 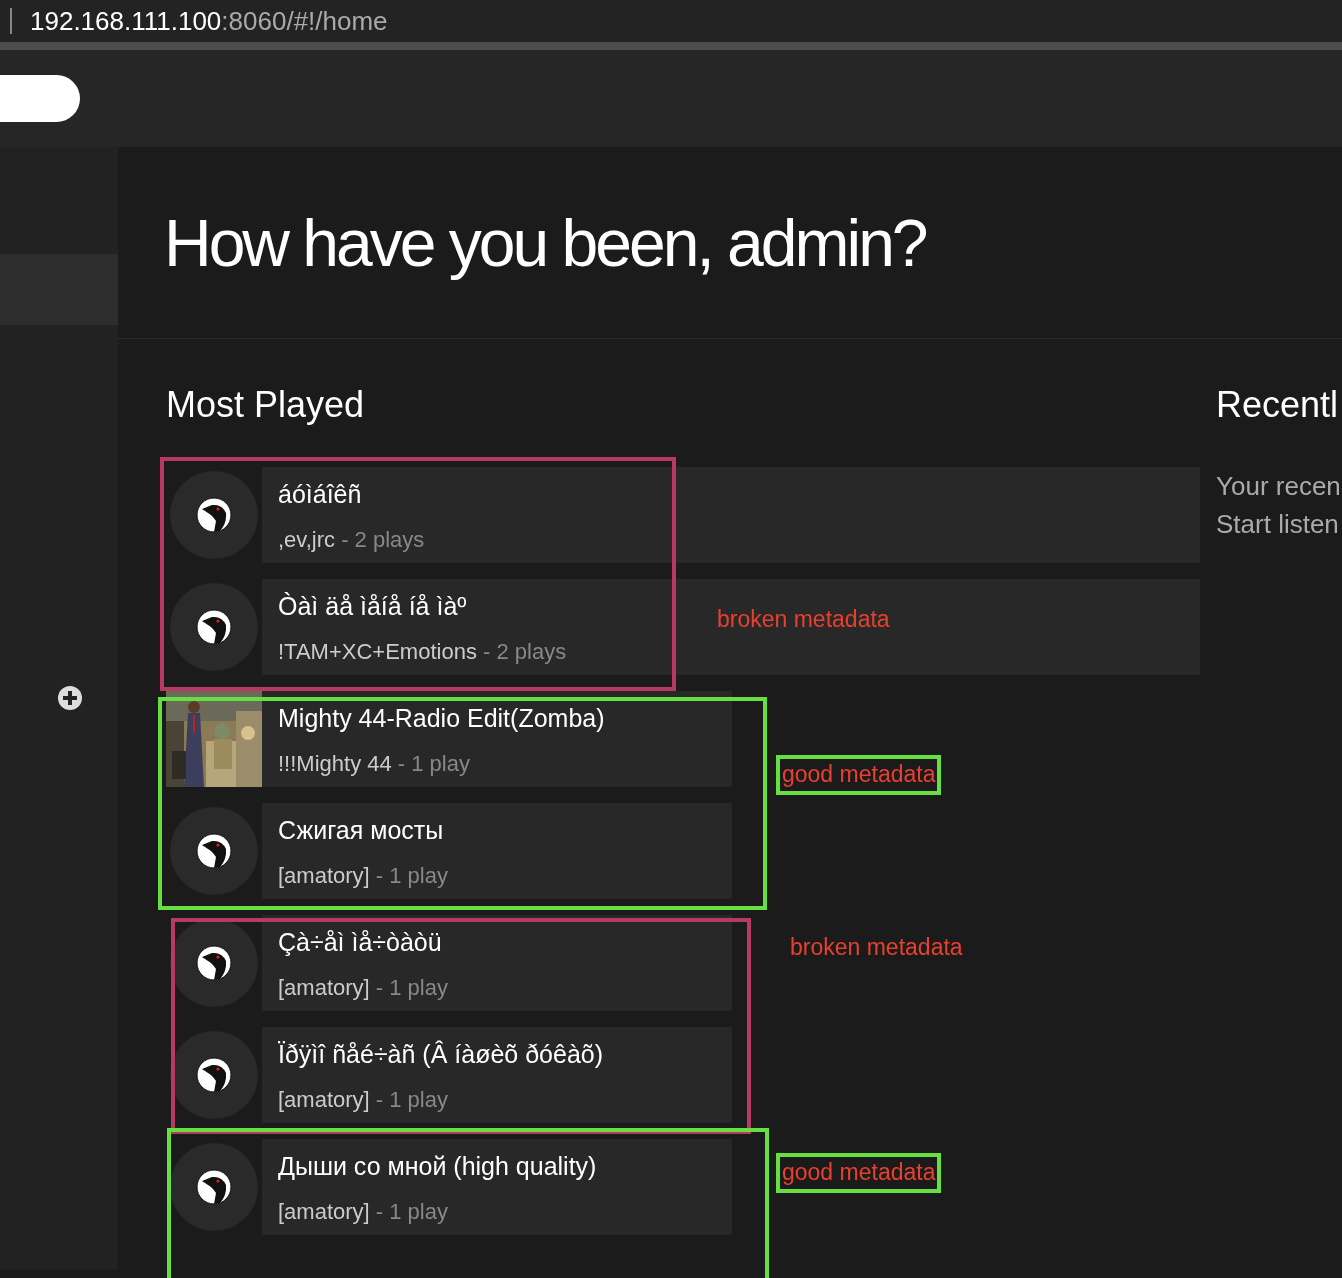 What do you see at coordinates (1278, 524) in the screenshot?
I see `message-text: Start listen` at bounding box center [1278, 524].